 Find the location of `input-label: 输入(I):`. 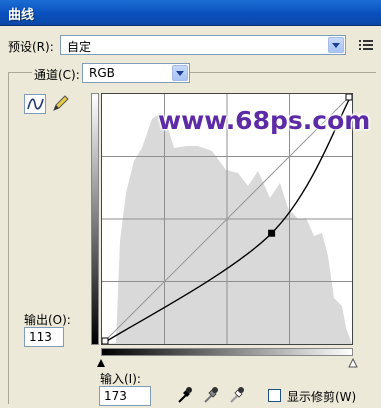

input-label: 输入(I): is located at coordinates (120, 379).